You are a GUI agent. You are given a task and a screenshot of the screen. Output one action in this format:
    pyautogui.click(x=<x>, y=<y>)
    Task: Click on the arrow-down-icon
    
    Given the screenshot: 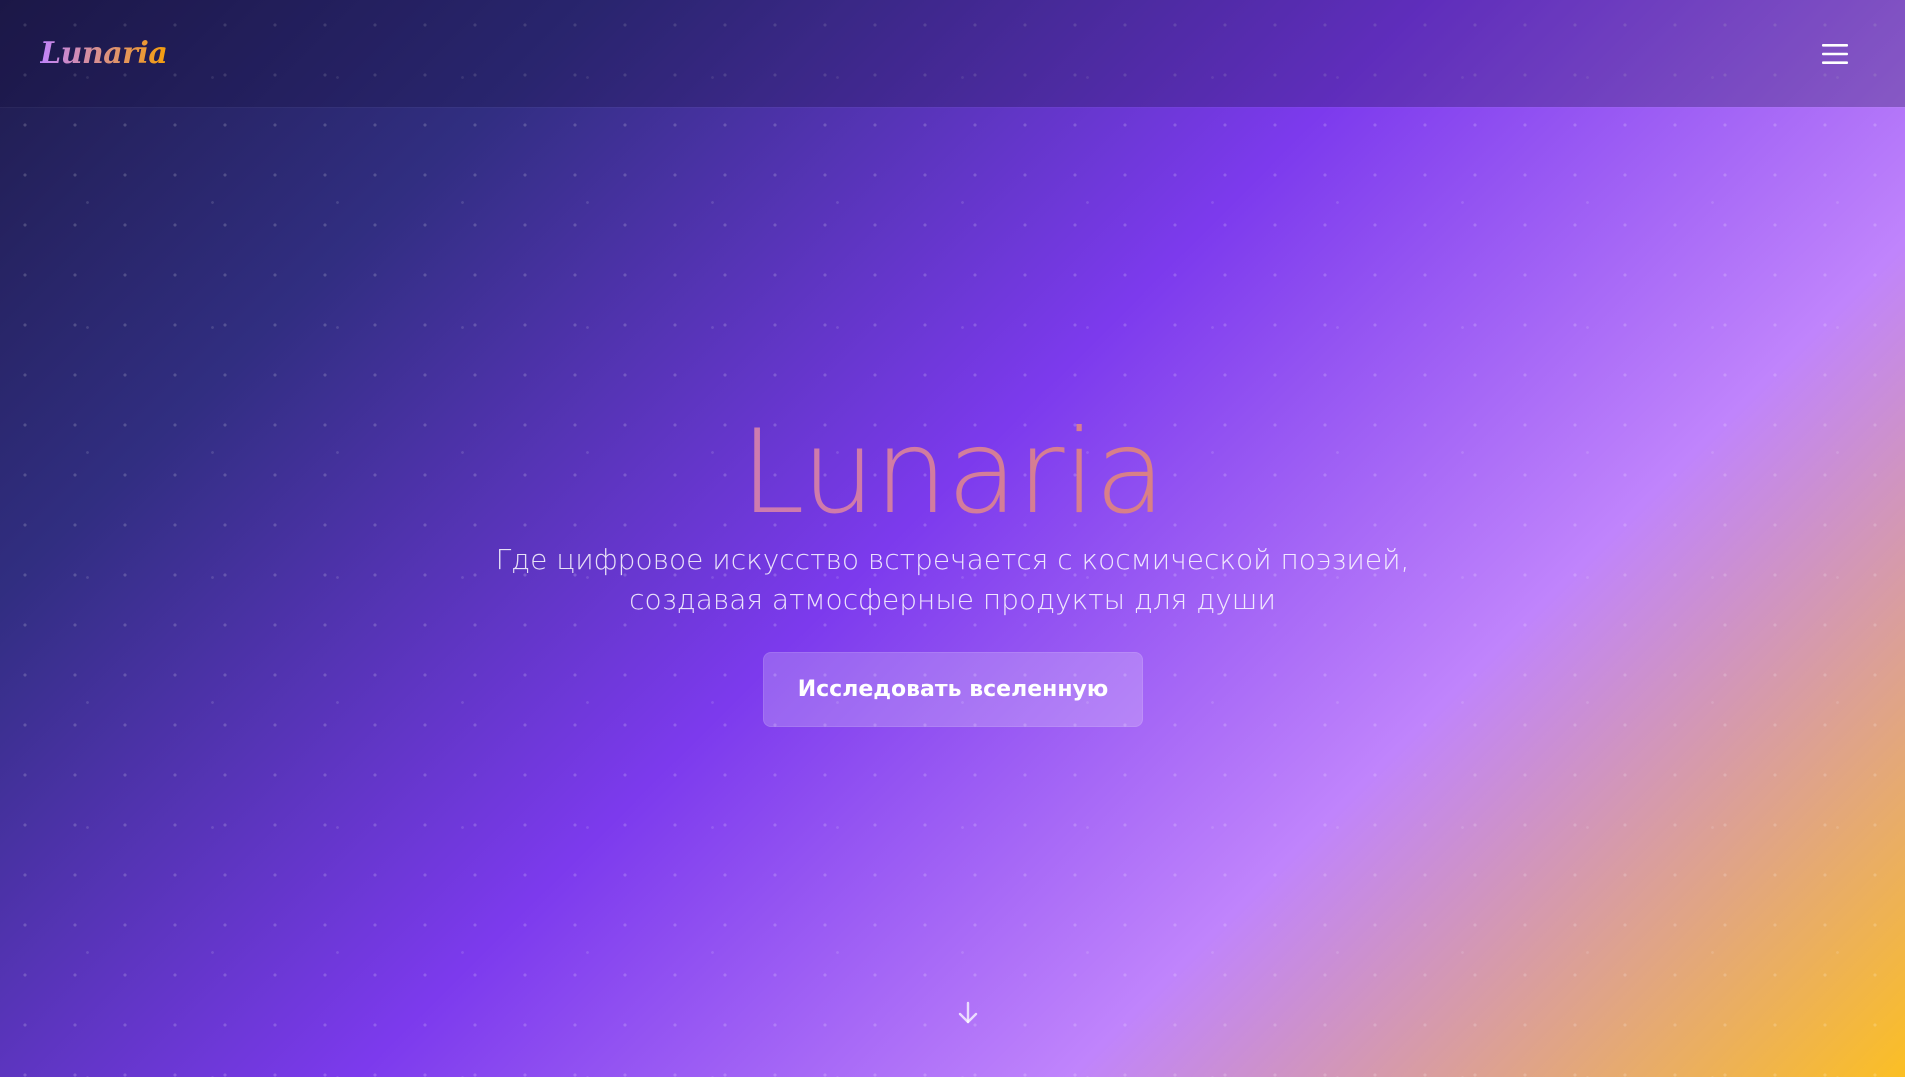 What is the action you would take?
    pyautogui.click(x=968, y=1013)
    